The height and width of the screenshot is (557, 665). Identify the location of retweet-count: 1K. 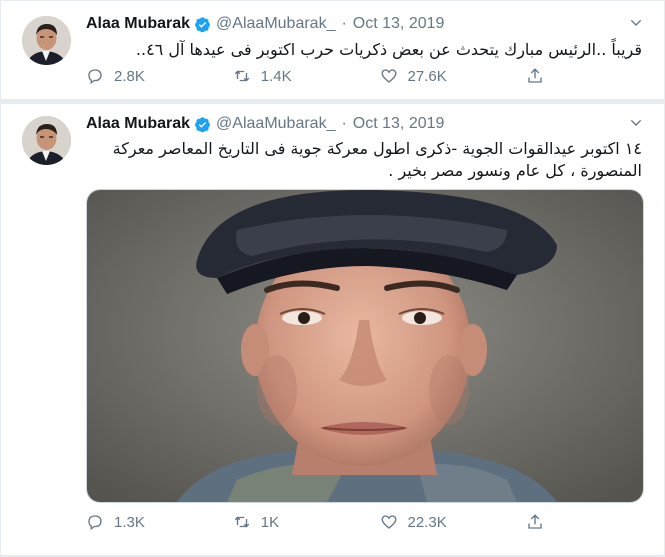
(270, 522).